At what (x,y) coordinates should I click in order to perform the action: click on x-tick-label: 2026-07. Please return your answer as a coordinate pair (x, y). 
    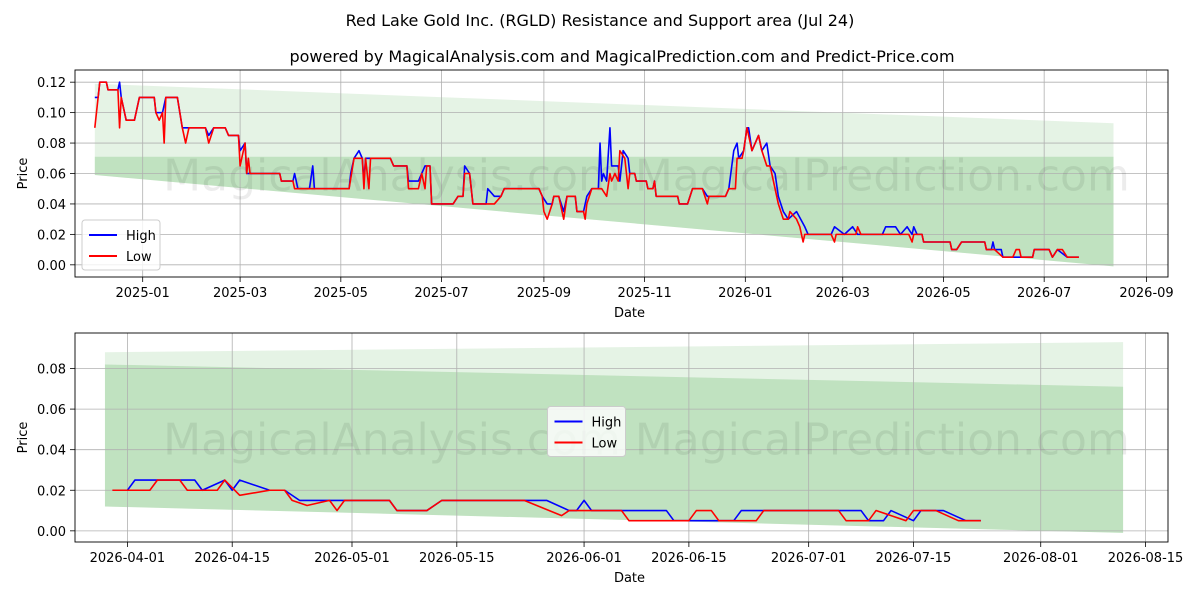
    Looking at the image, I should click on (1044, 293).